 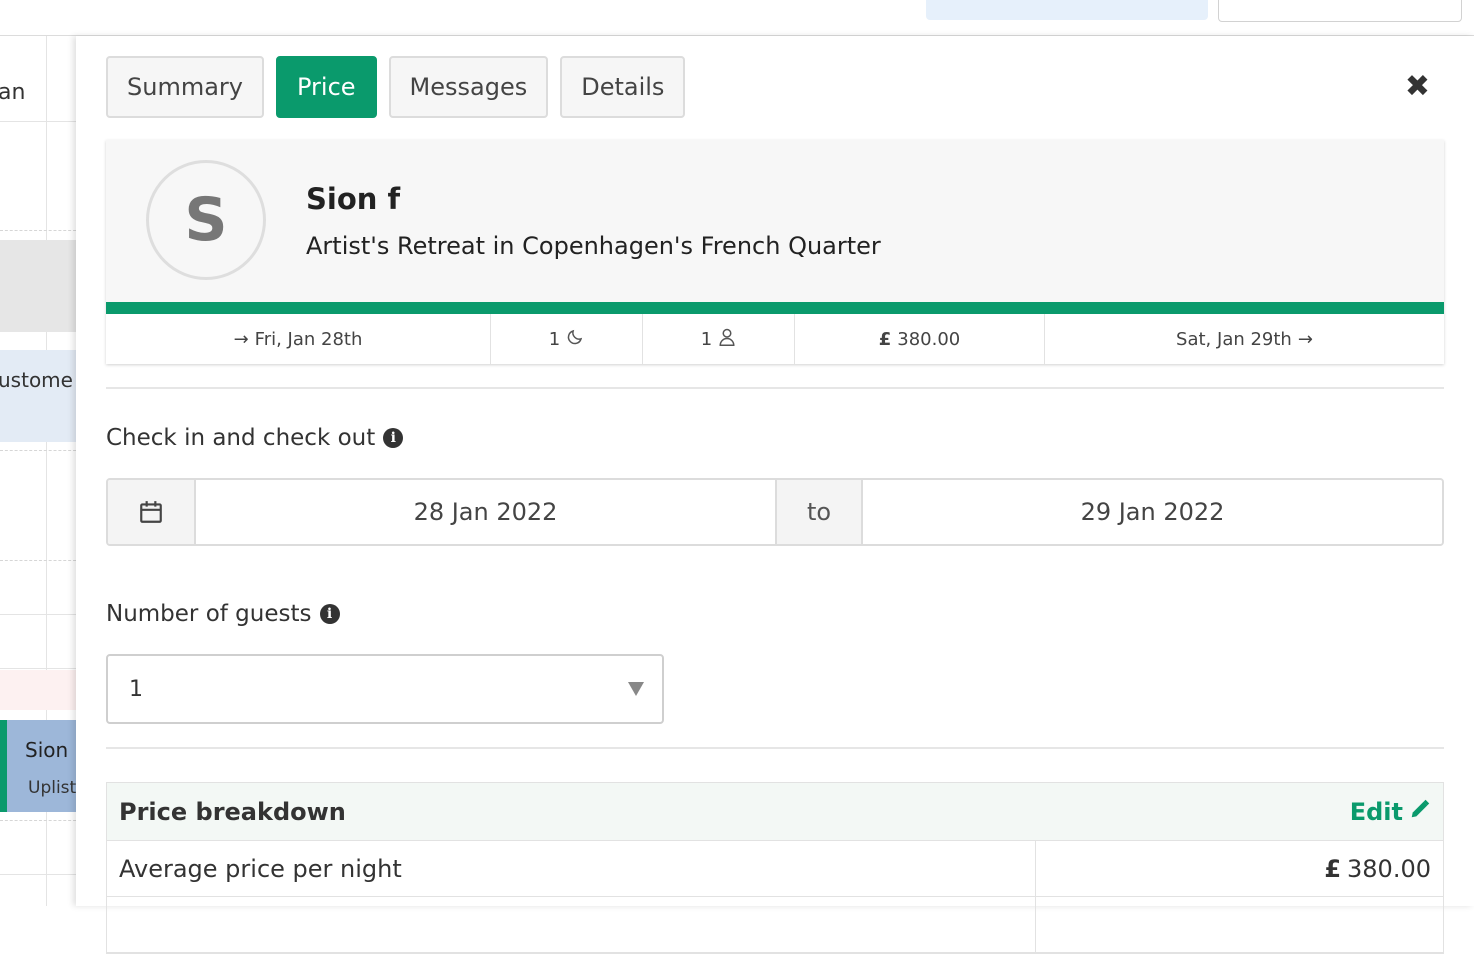 I want to click on total-price: 380.00, so click(x=929, y=339).